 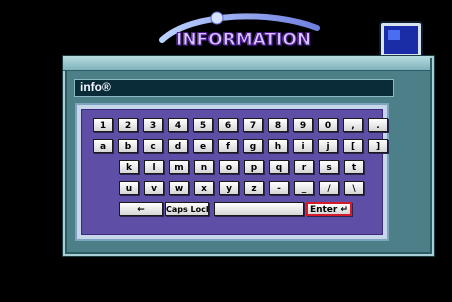 I want to click on key-2-5: e, so click(x=203, y=146).